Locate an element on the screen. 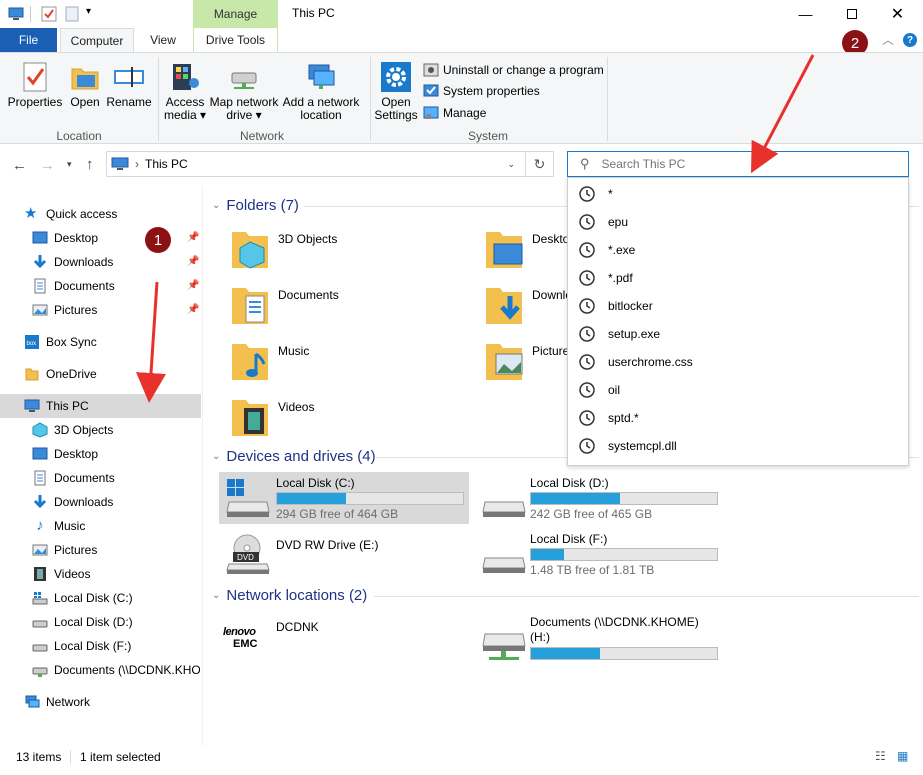 The height and width of the screenshot is (775, 923). maximize-button is located at coordinates (851, 14).